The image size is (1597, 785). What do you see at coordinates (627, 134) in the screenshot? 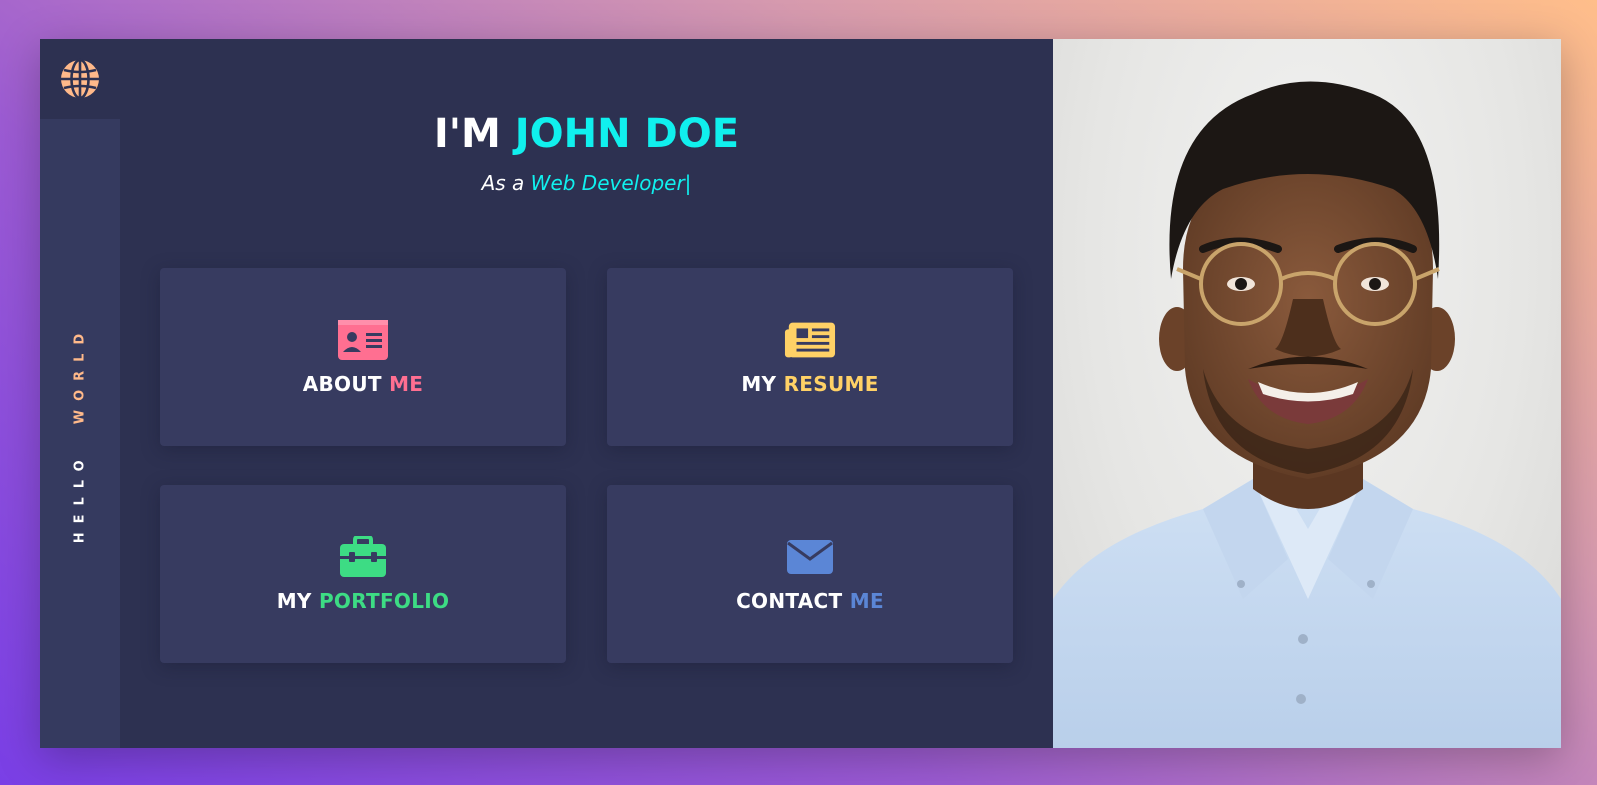
I see `title-name: JOHN DOE` at bounding box center [627, 134].